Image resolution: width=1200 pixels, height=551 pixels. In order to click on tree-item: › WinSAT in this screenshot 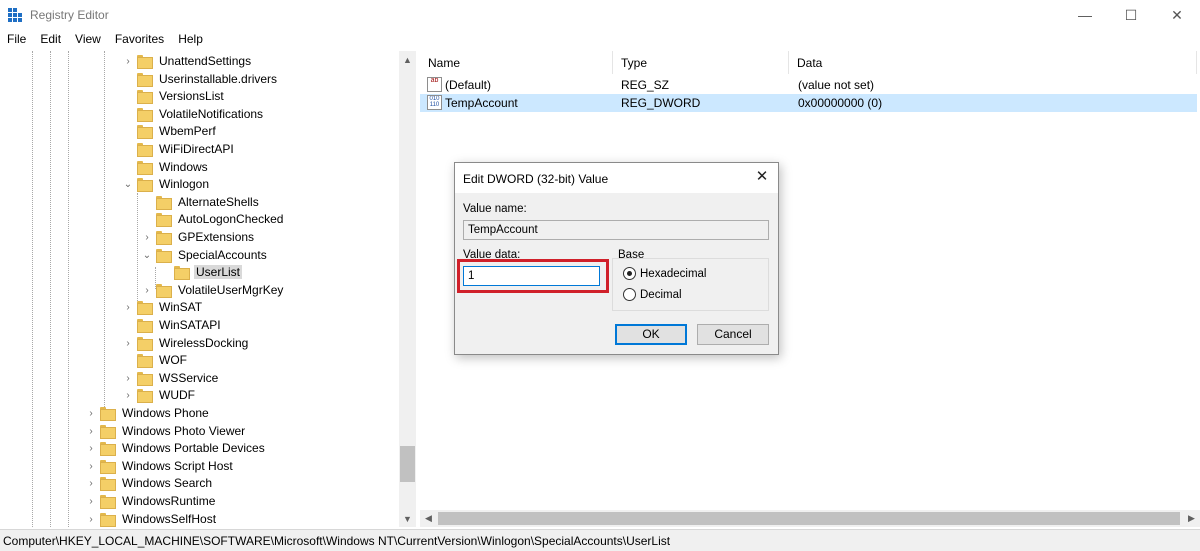, I will do `click(163, 307)`.